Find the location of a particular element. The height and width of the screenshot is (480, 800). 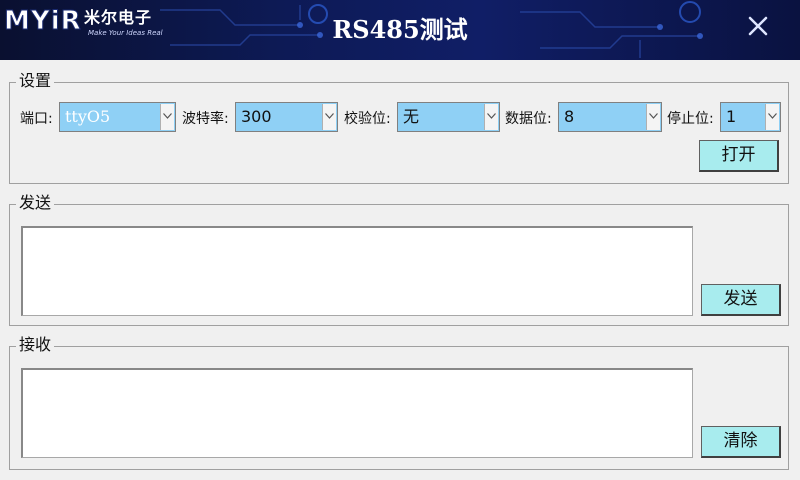

databits-label: 数据位: is located at coordinates (528, 119).